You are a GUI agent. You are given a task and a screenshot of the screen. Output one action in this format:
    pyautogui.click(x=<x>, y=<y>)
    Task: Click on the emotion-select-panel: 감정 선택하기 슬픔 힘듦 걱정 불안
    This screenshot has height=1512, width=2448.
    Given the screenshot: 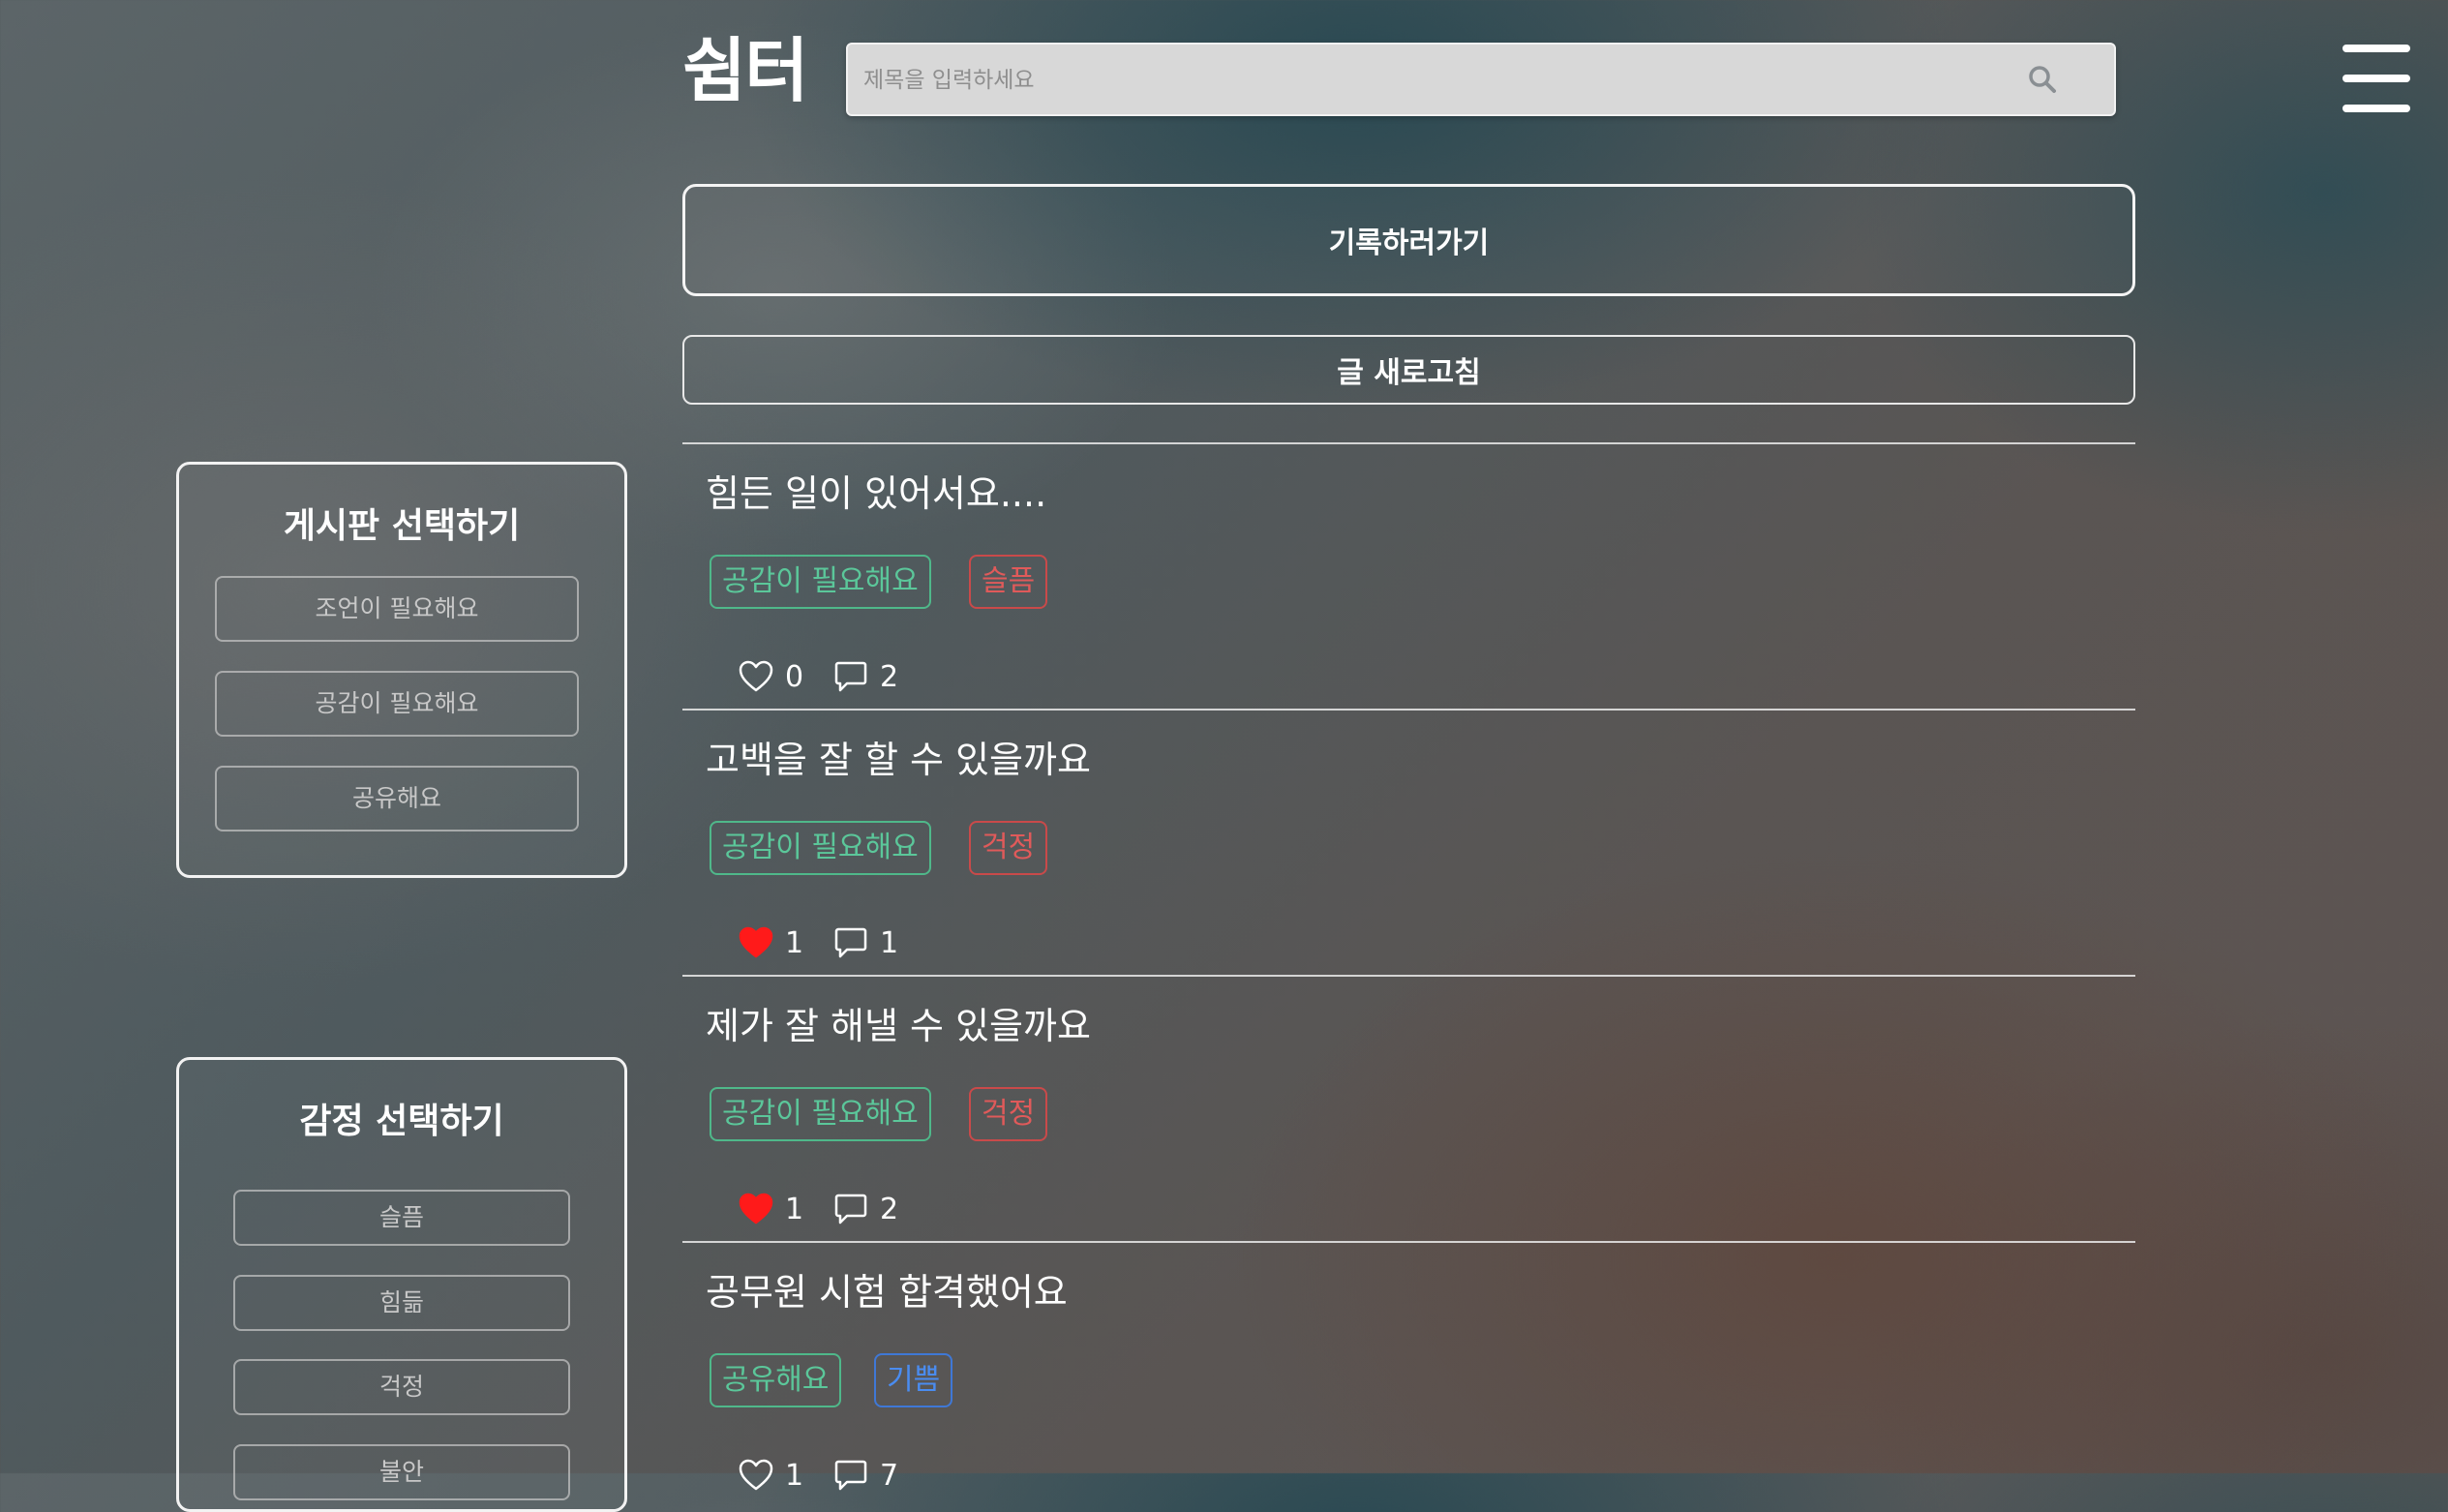 What is the action you would take?
    pyautogui.click(x=402, y=1284)
    